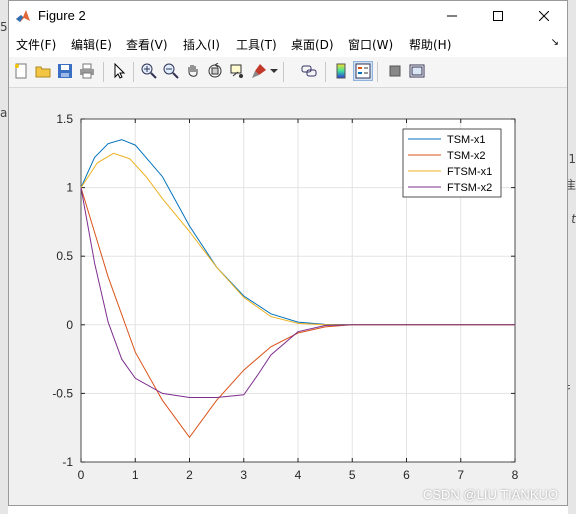 Image resolution: width=576 pixels, height=514 pixels. I want to click on x-tick-label: 6, so click(406, 475).